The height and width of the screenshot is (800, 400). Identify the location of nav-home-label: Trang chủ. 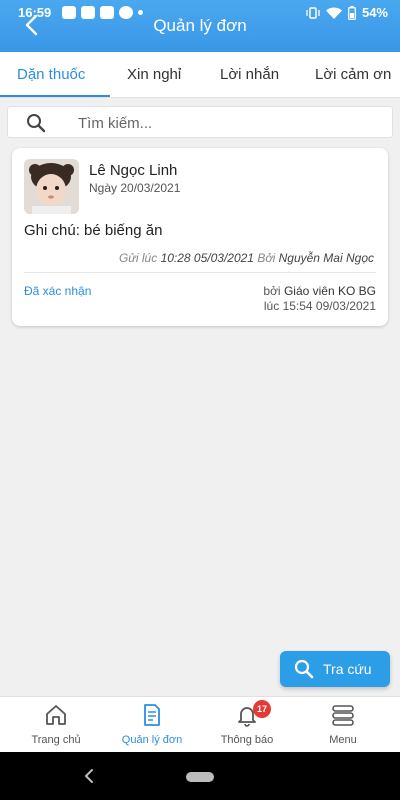
(56, 740).